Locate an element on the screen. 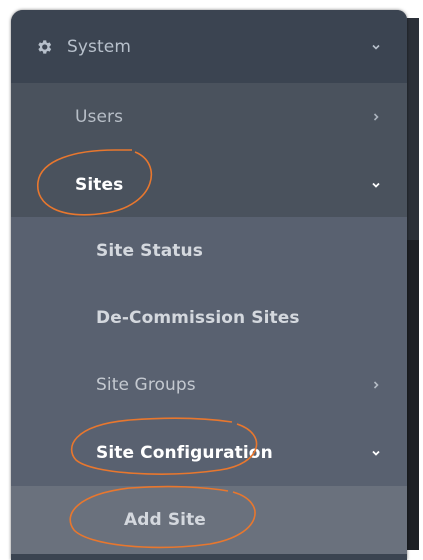 The height and width of the screenshot is (560, 423). menu-item-site-configuration: Site Configuration is located at coordinates (209, 453).